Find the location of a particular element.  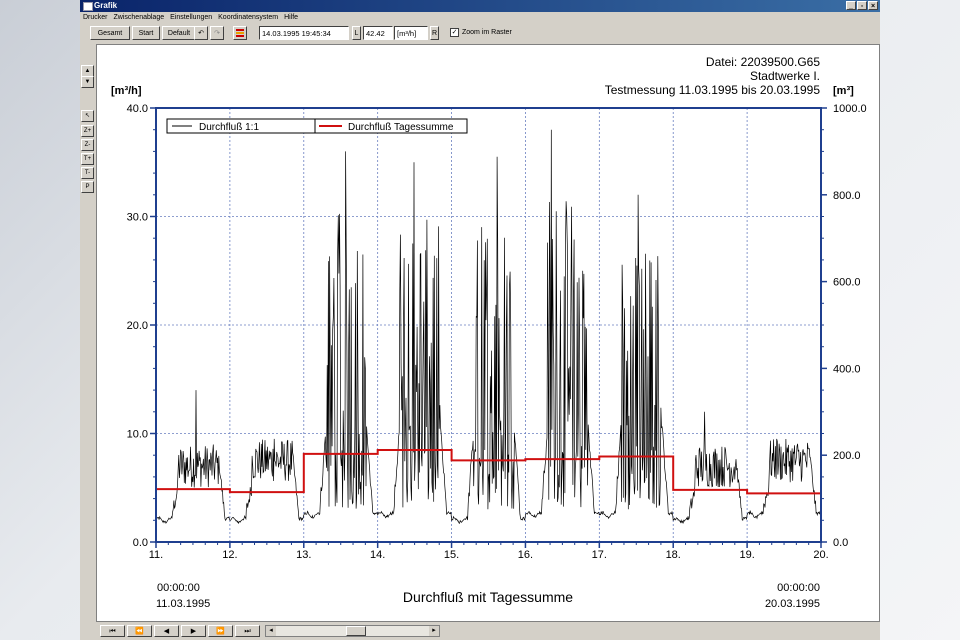

y-right-tick-label: 400.0 is located at coordinates (847, 369).